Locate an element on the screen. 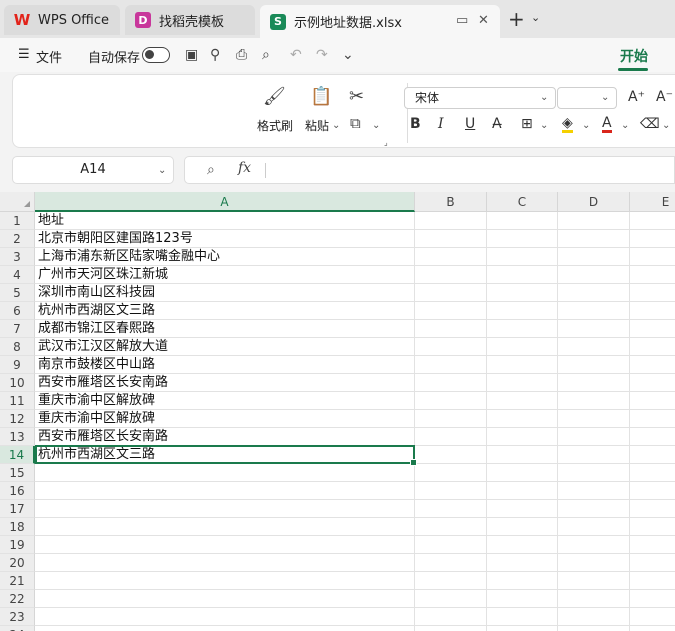 The image size is (675, 631). undo-icon: ↶ is located at coordinates (296, 55).